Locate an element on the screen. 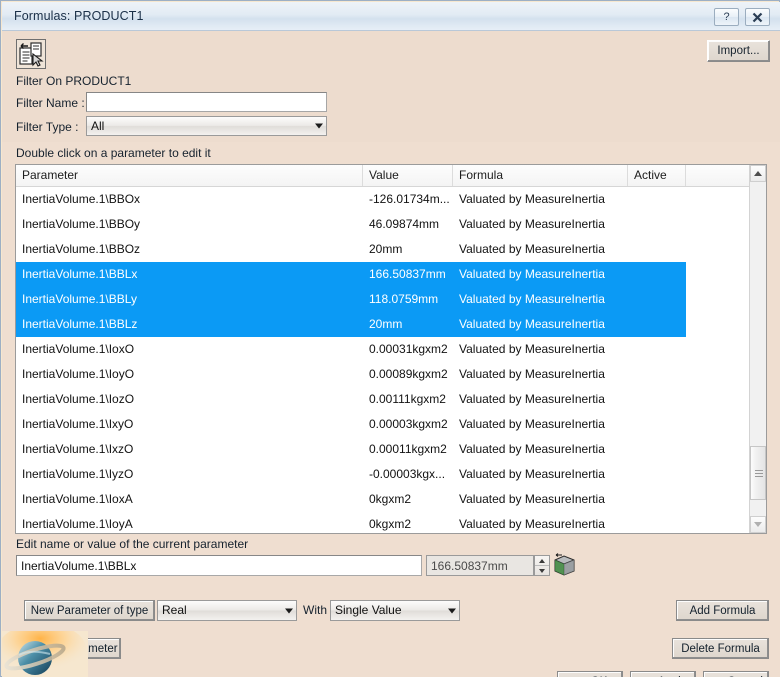 Image resolution: width=780 pixels, height=677 pixels. filter-parameter-icon is located at coordinates (31, 54).